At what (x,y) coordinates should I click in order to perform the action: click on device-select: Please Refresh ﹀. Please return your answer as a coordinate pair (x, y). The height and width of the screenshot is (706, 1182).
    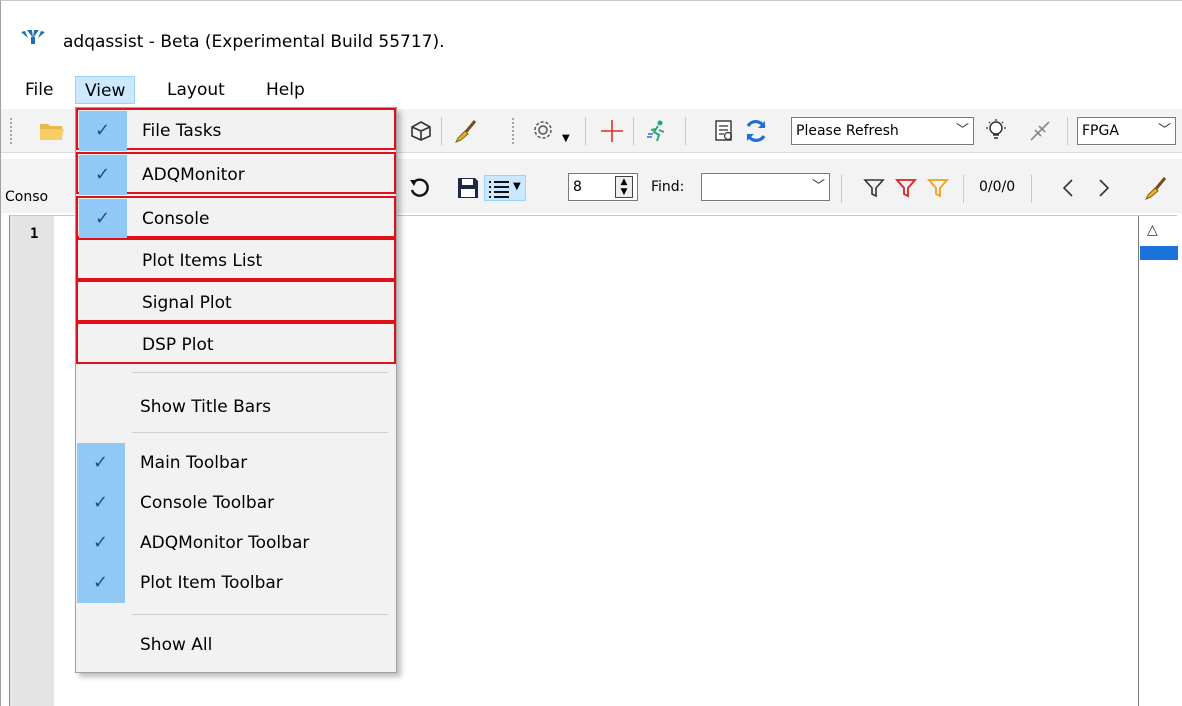
    Looking at the image, I should click on (882, 131).